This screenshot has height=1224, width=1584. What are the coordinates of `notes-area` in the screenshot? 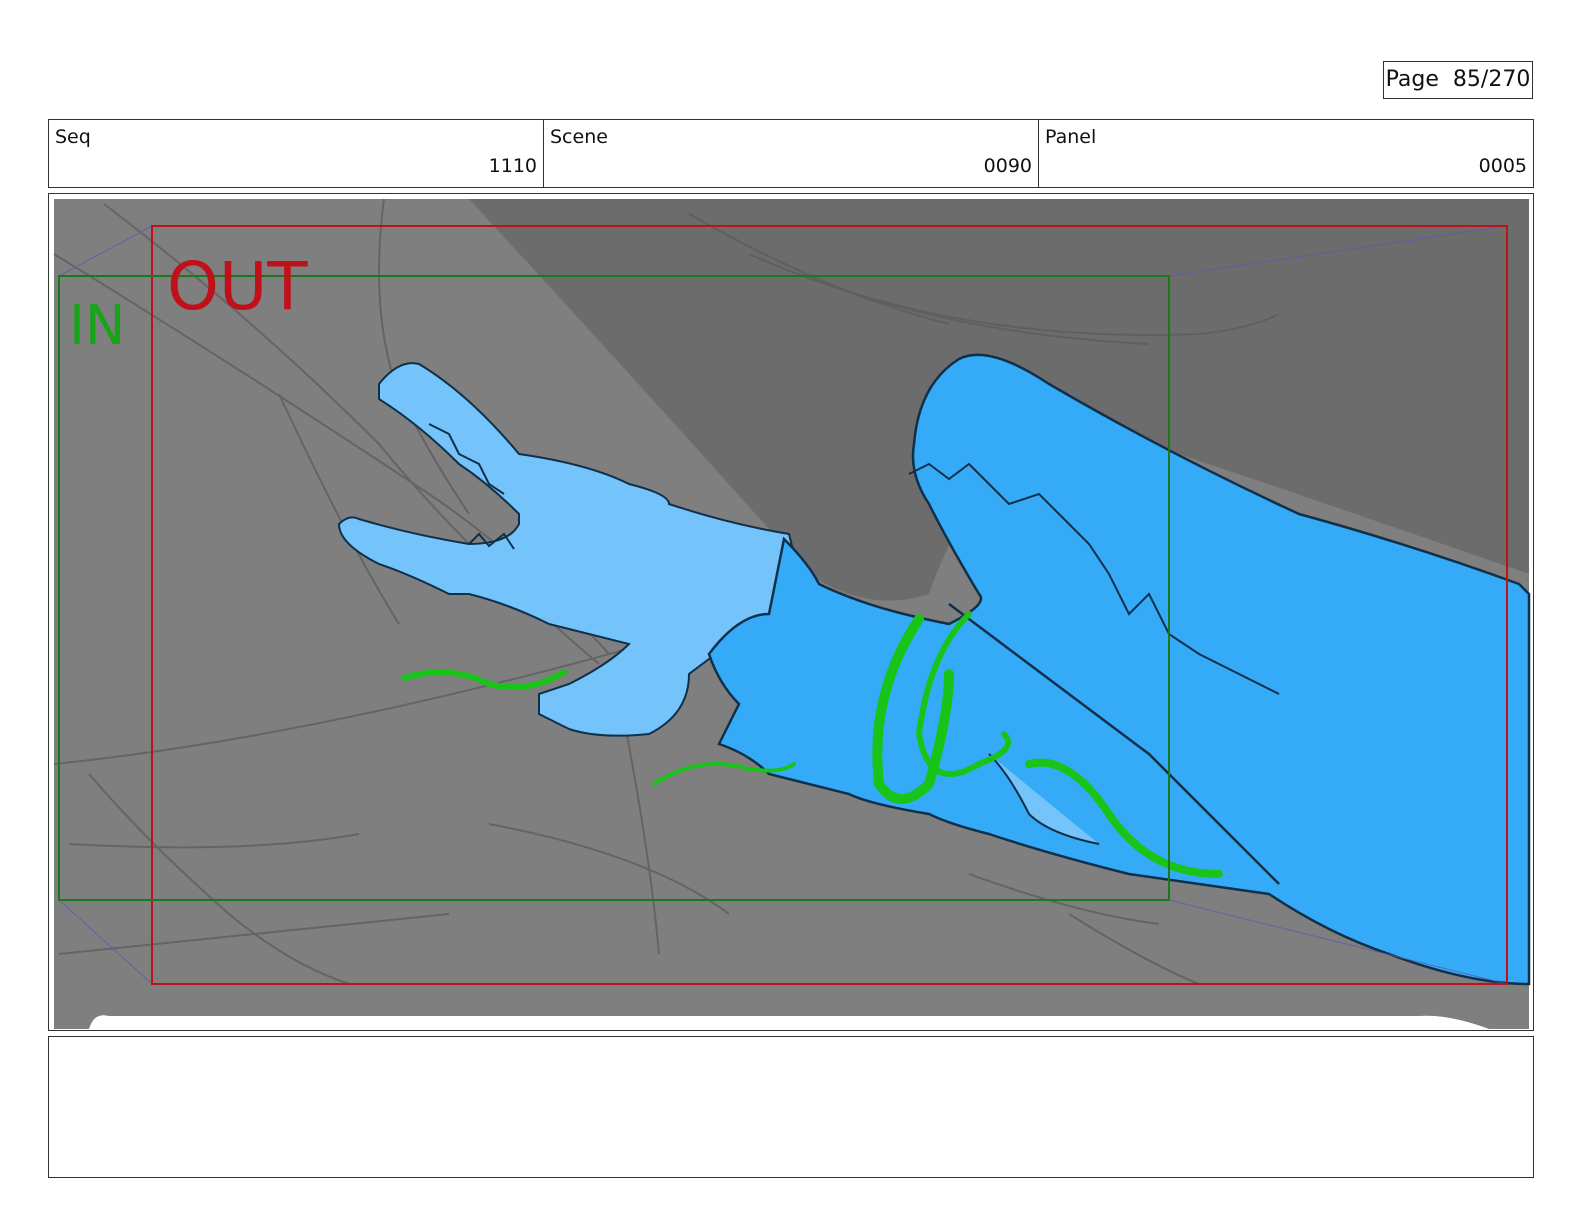 It's located at (791, 1107).